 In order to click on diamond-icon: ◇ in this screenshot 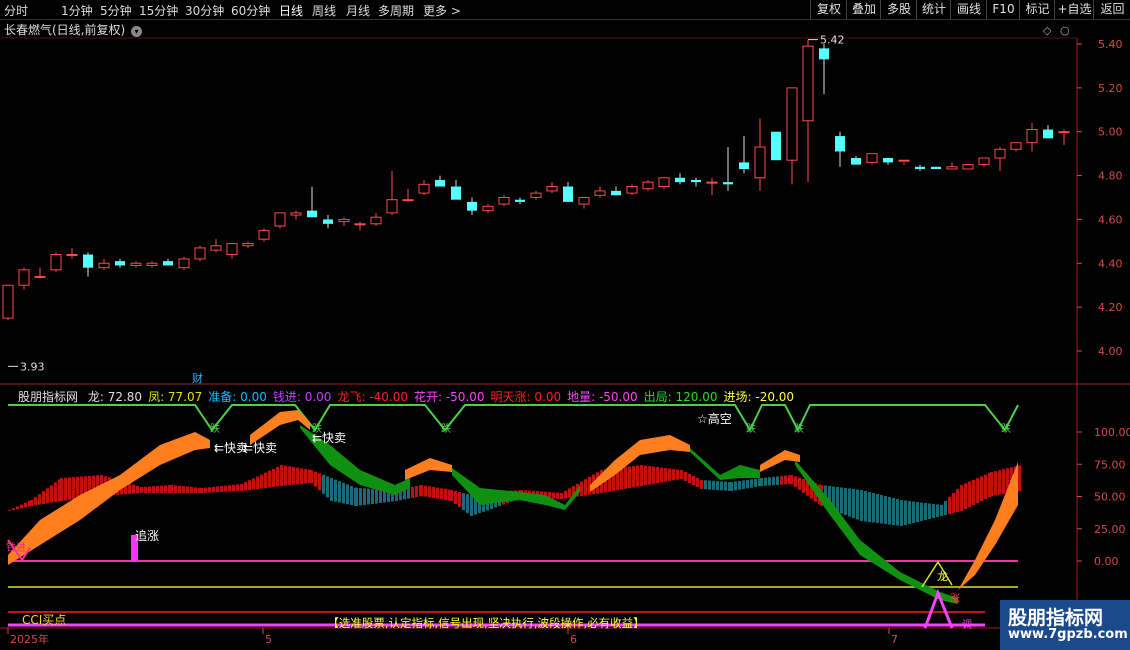, I will do `click(1047, 30)`.